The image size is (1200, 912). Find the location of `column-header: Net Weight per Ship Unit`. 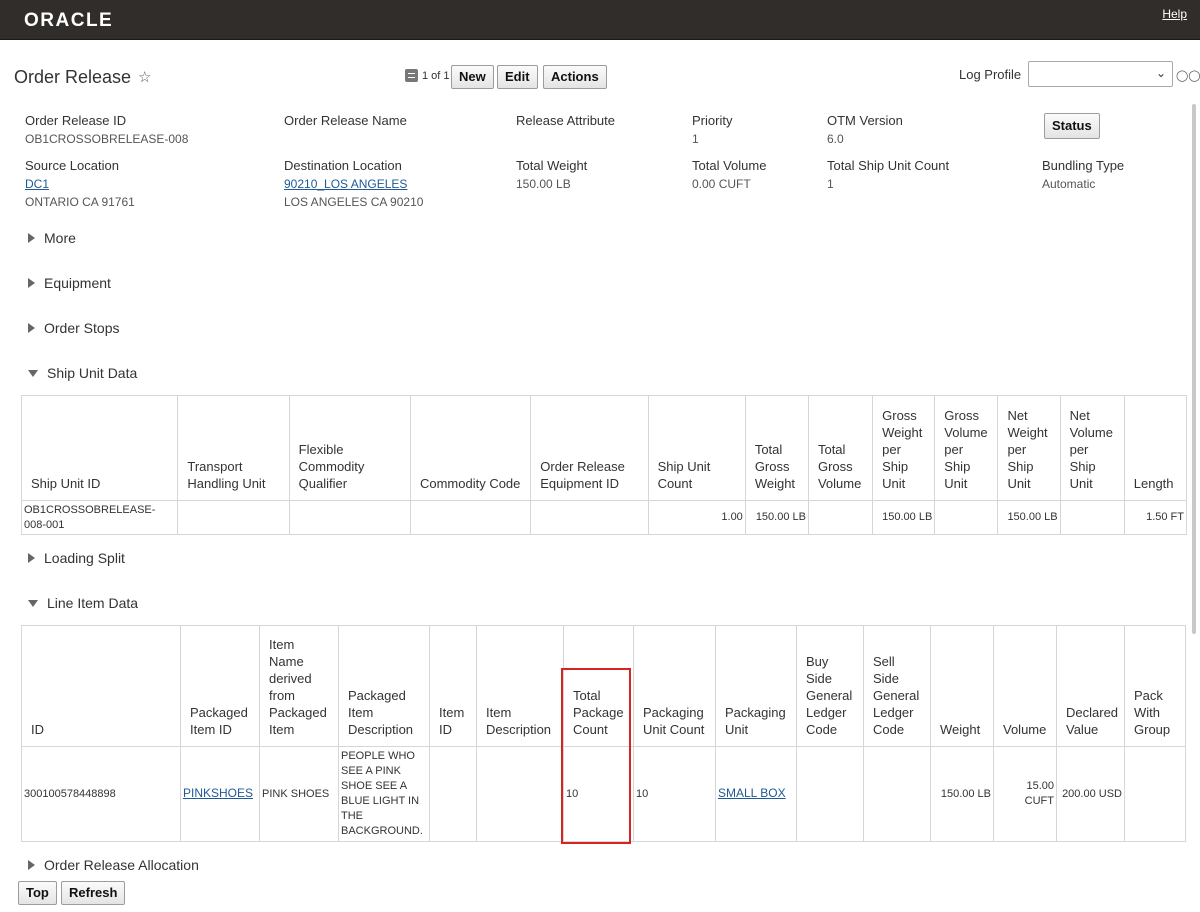

column-header: Net Weight per Ship Unit is located at coordinates (1029, 448).